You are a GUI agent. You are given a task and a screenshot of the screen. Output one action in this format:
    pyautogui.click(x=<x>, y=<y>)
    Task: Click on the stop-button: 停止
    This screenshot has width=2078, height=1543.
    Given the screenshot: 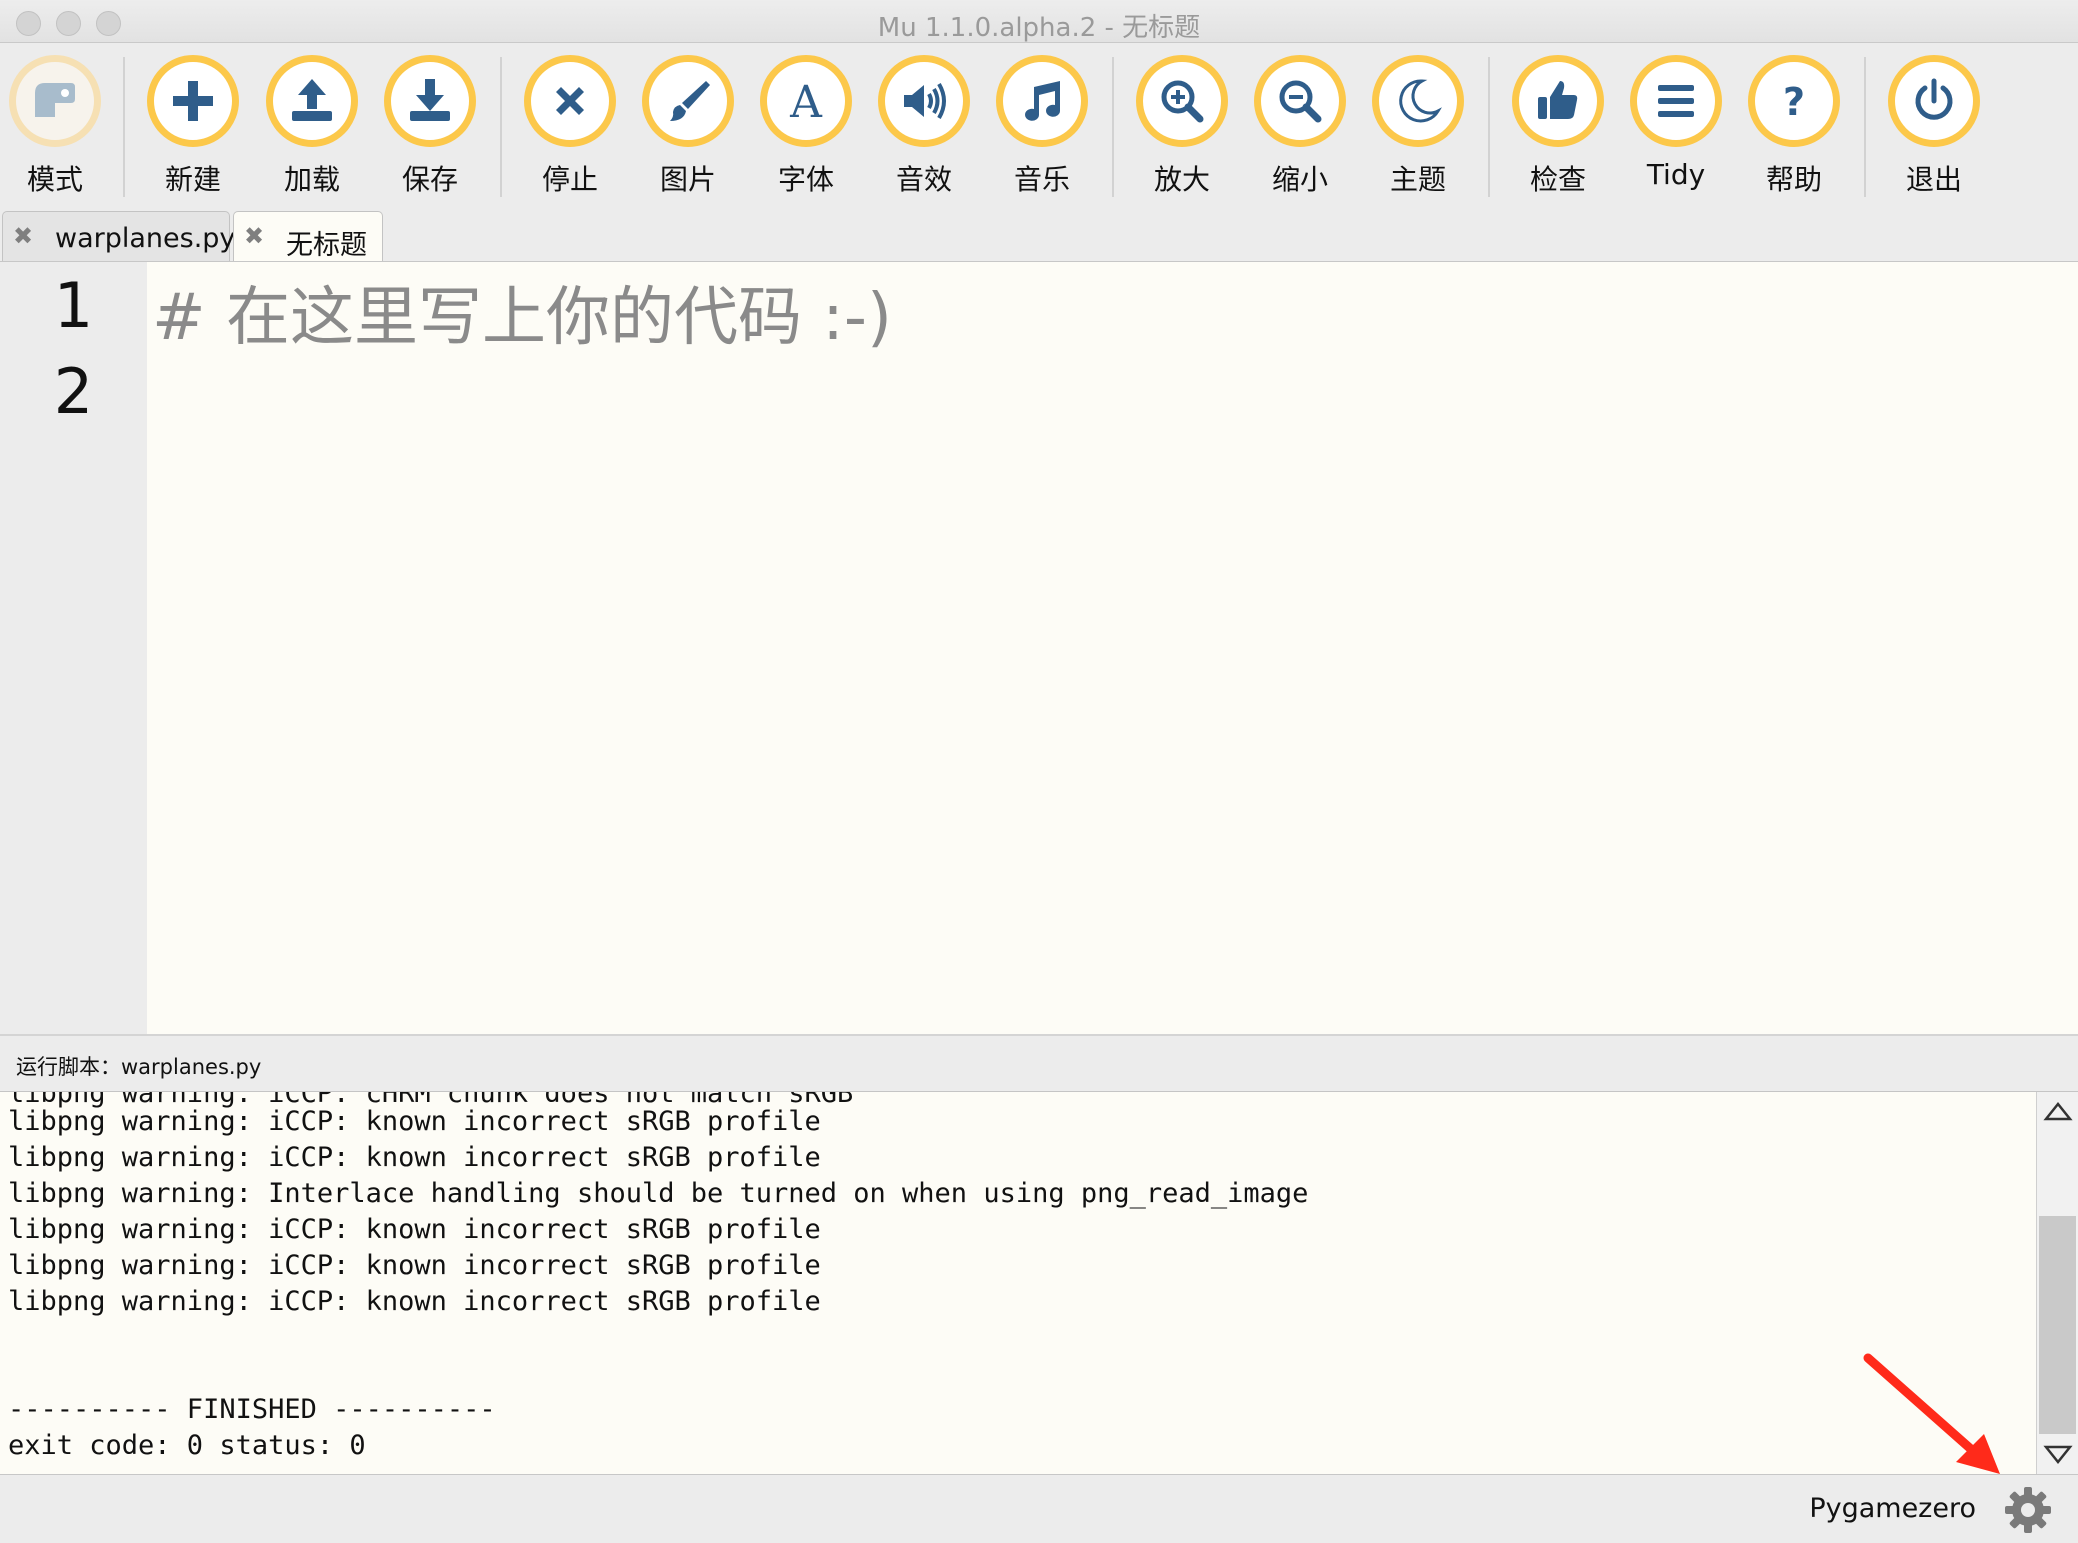 What is the action you would take?
    pyautogui.click(x=570, y=130)
    